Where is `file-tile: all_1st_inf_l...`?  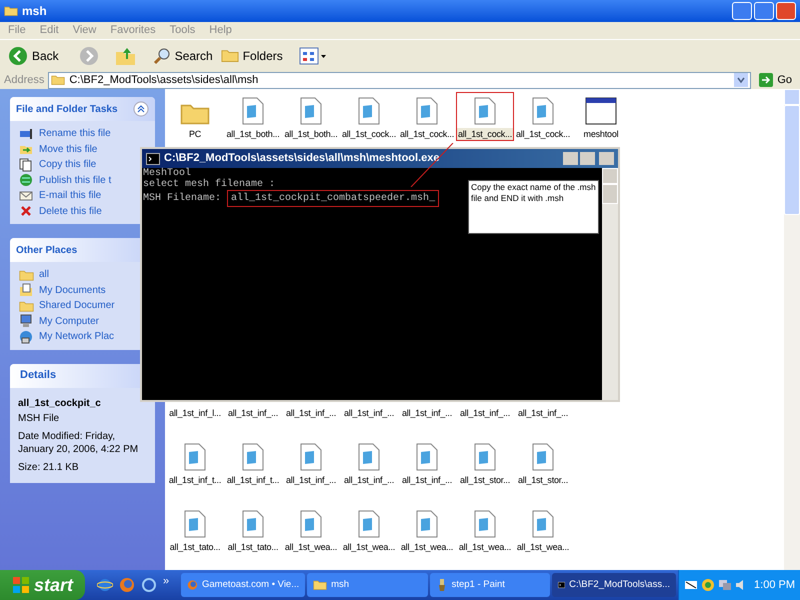 file-tile: all_1st_inf_l... is located at coordinates (195, 411).